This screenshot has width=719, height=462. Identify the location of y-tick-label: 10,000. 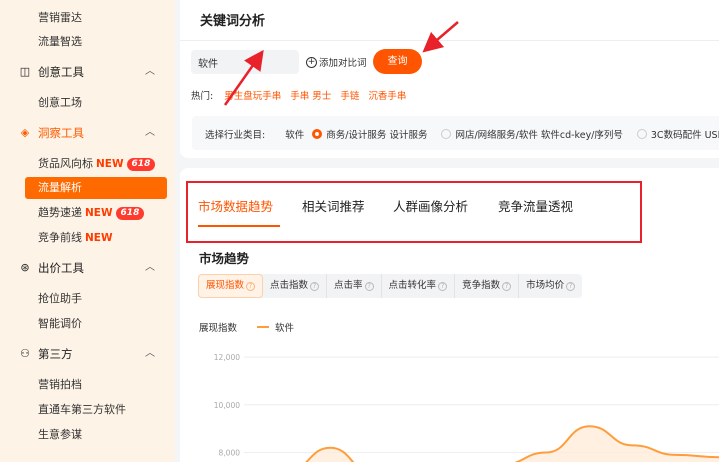
(227, 405).